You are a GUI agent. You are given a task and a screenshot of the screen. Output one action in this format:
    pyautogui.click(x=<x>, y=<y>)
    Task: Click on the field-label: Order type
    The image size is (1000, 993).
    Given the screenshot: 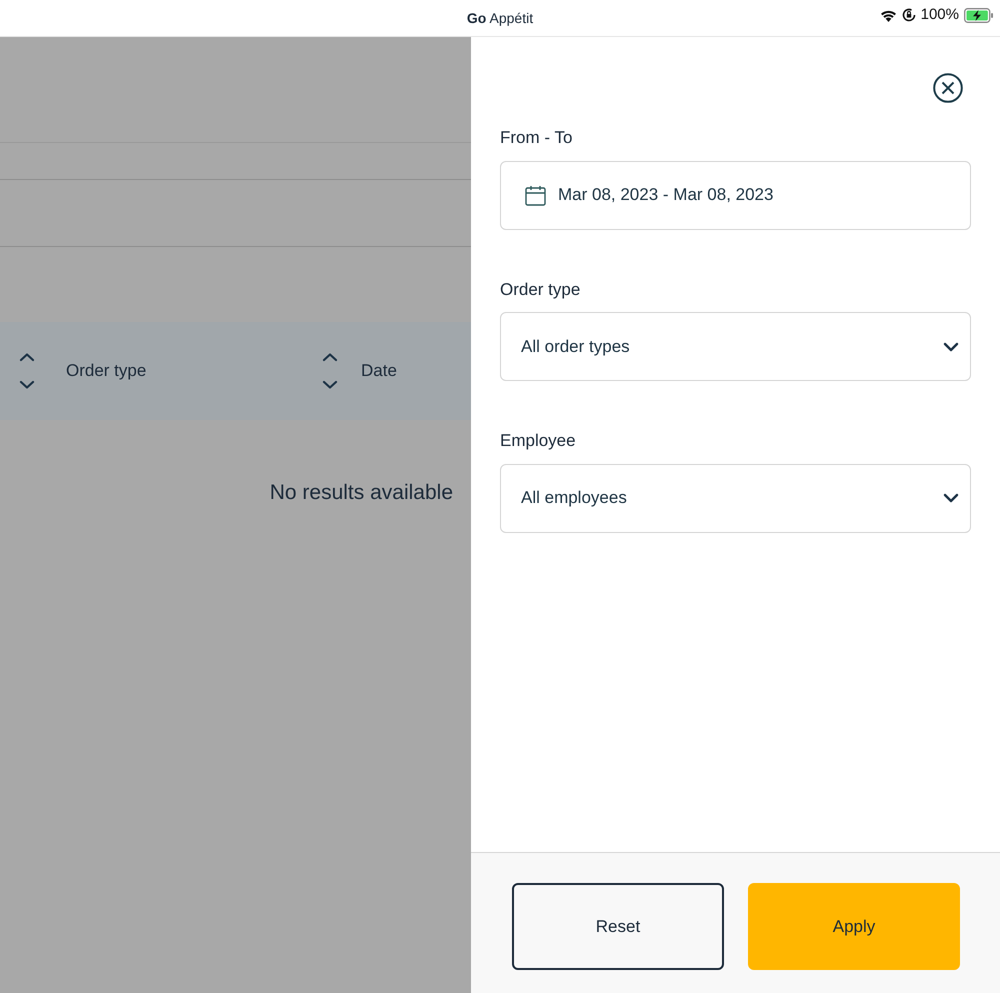 What is the action you would take?
    pyautogui.click(x=541, y=289)
    